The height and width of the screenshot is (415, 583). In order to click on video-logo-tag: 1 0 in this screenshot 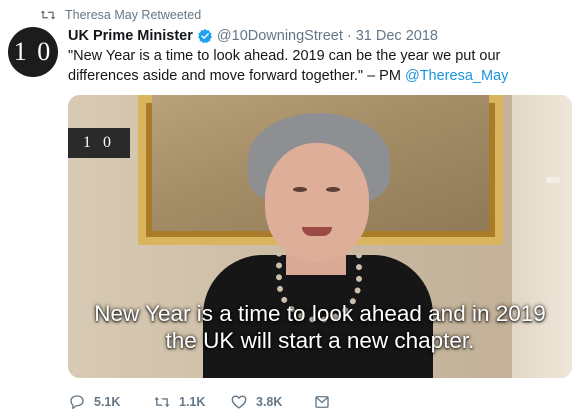, I will do `click(99, 143)`.